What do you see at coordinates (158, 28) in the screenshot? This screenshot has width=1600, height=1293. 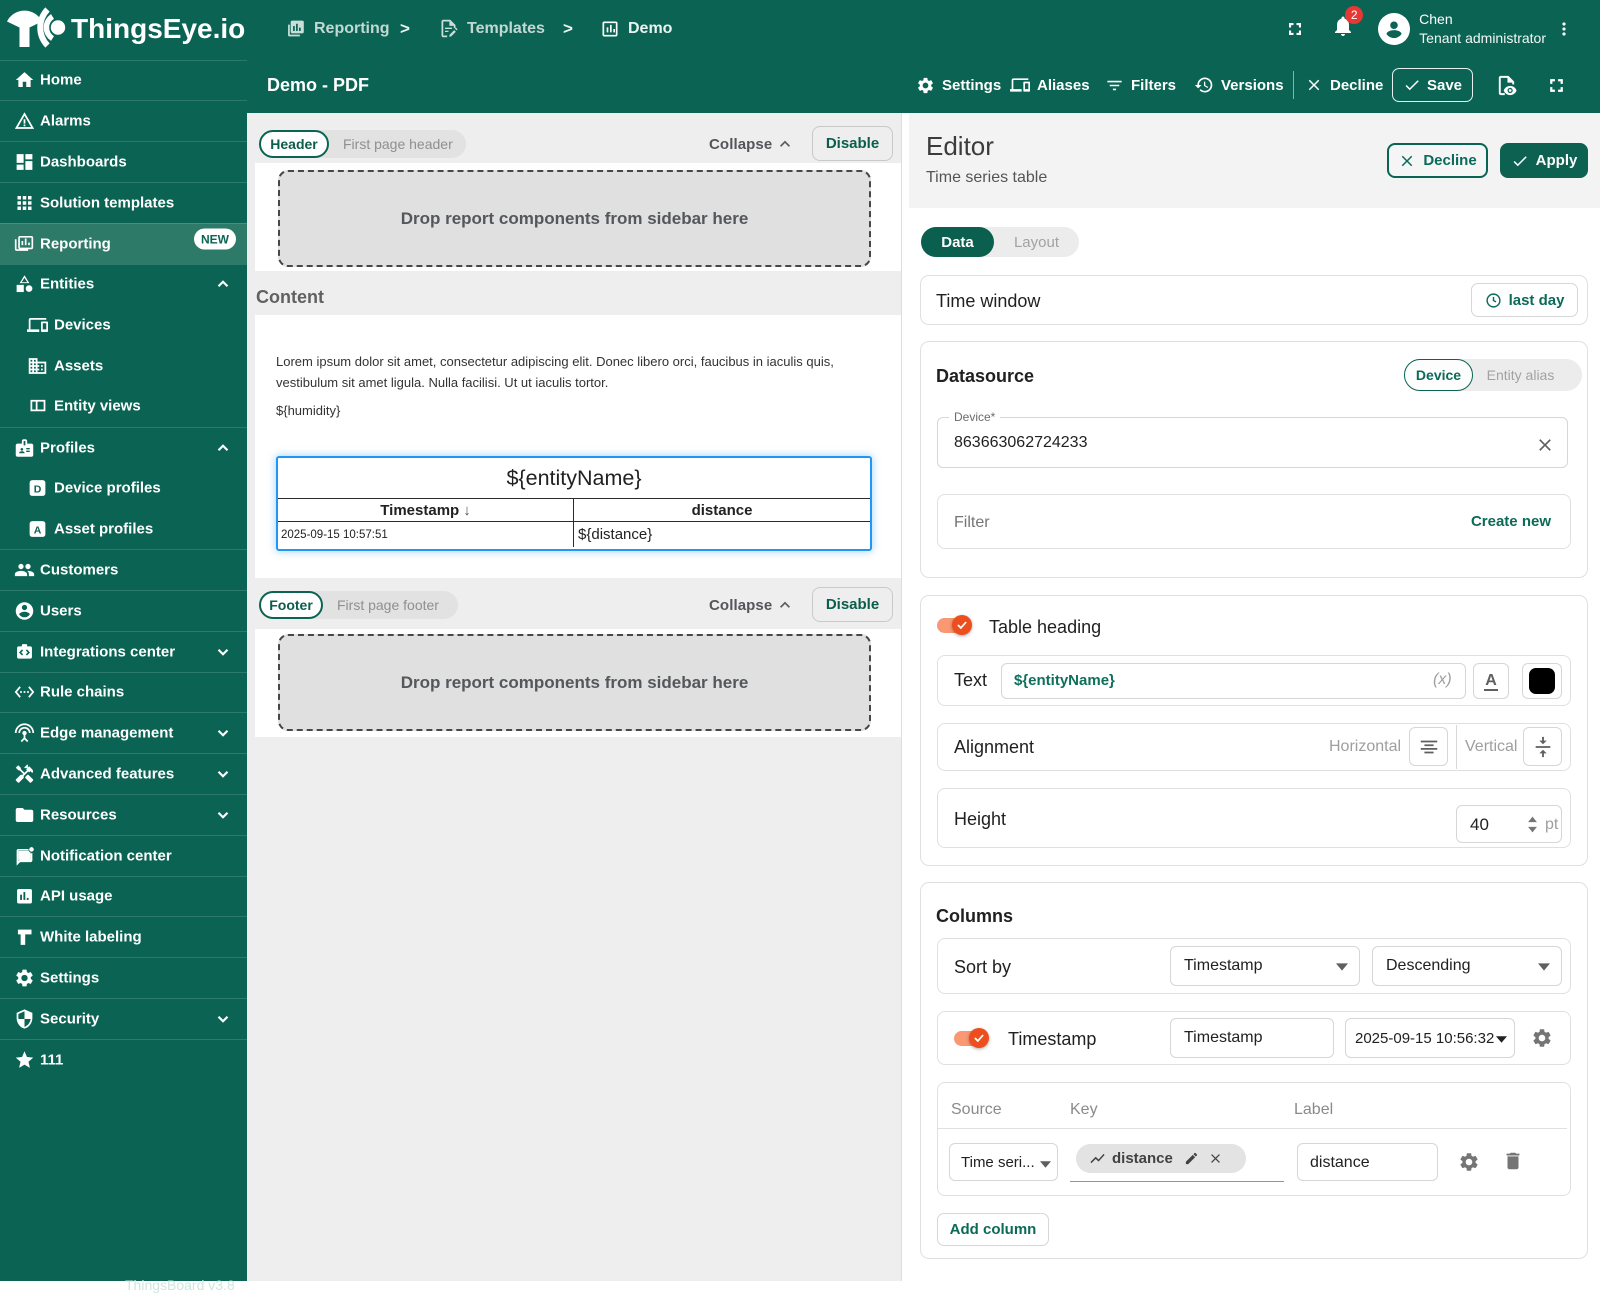 I see `svg-text: ThingsEye.io` at bounding box center [158, 28].